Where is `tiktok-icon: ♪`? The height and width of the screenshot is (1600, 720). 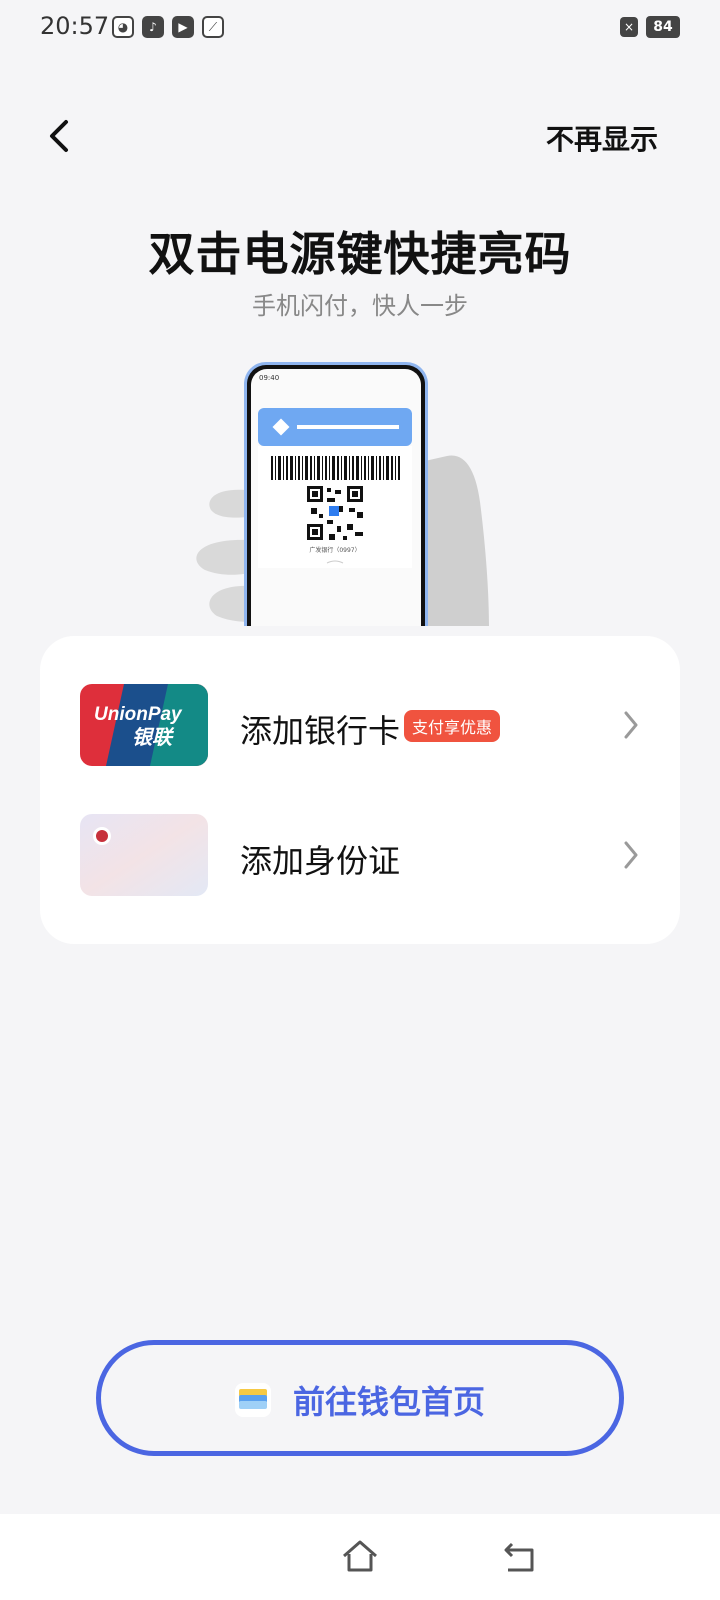 tiktok-icon: ♪ is located at coordinates (153, 27).